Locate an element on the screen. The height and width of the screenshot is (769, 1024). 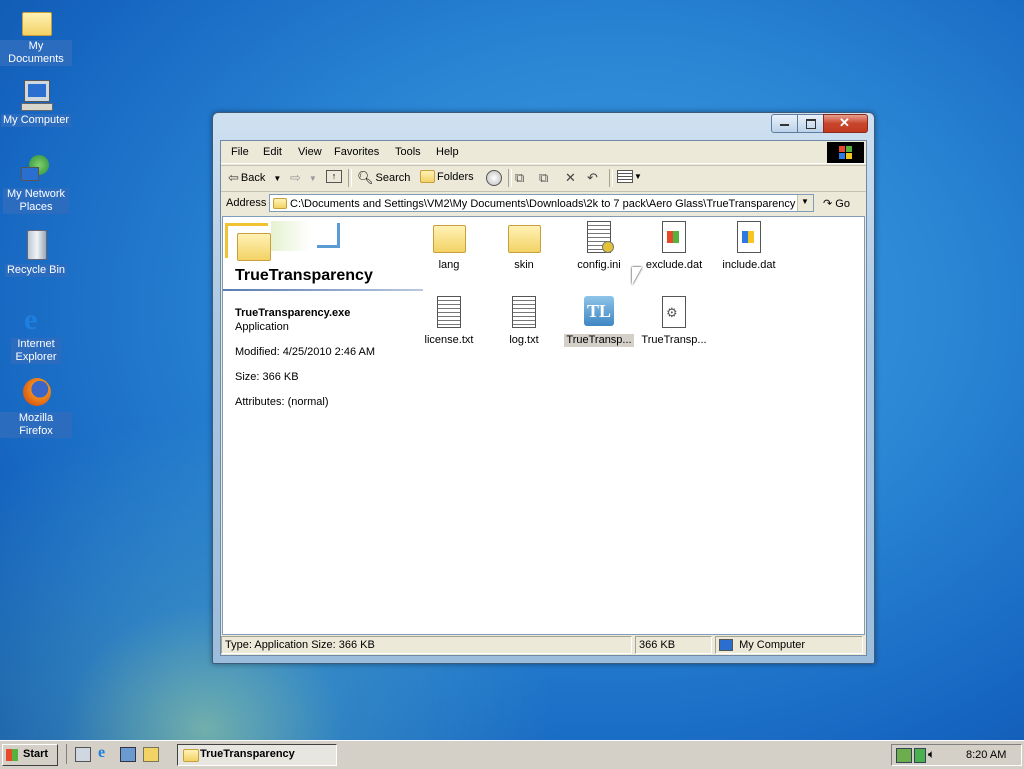
search-button: 🔍︎ Search is located at coordinates (383, 178).